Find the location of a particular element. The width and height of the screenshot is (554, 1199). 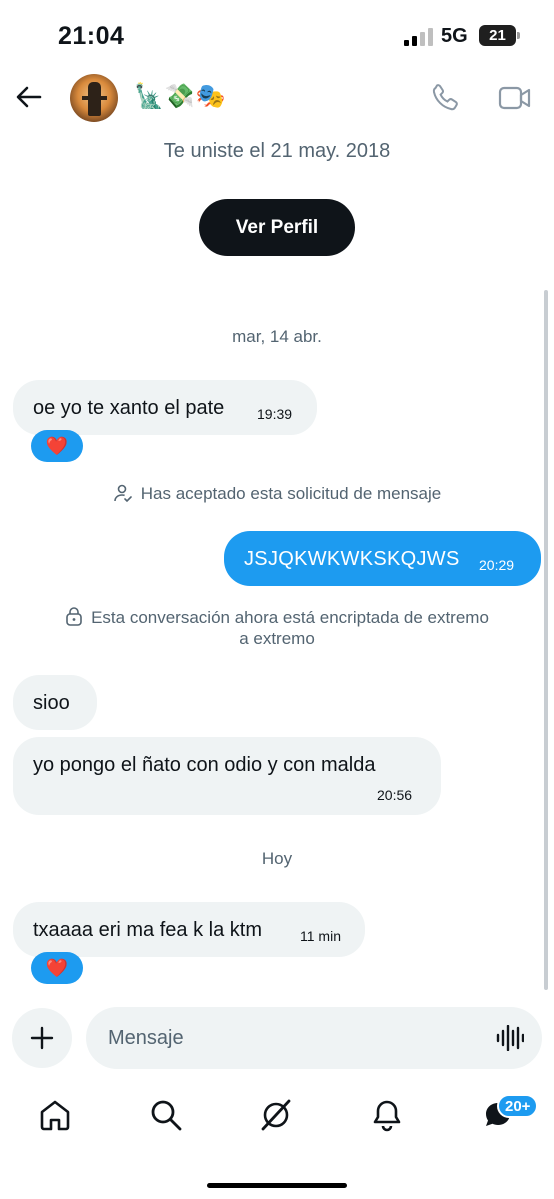

handle-fragment is located at coordinates (227, 127).